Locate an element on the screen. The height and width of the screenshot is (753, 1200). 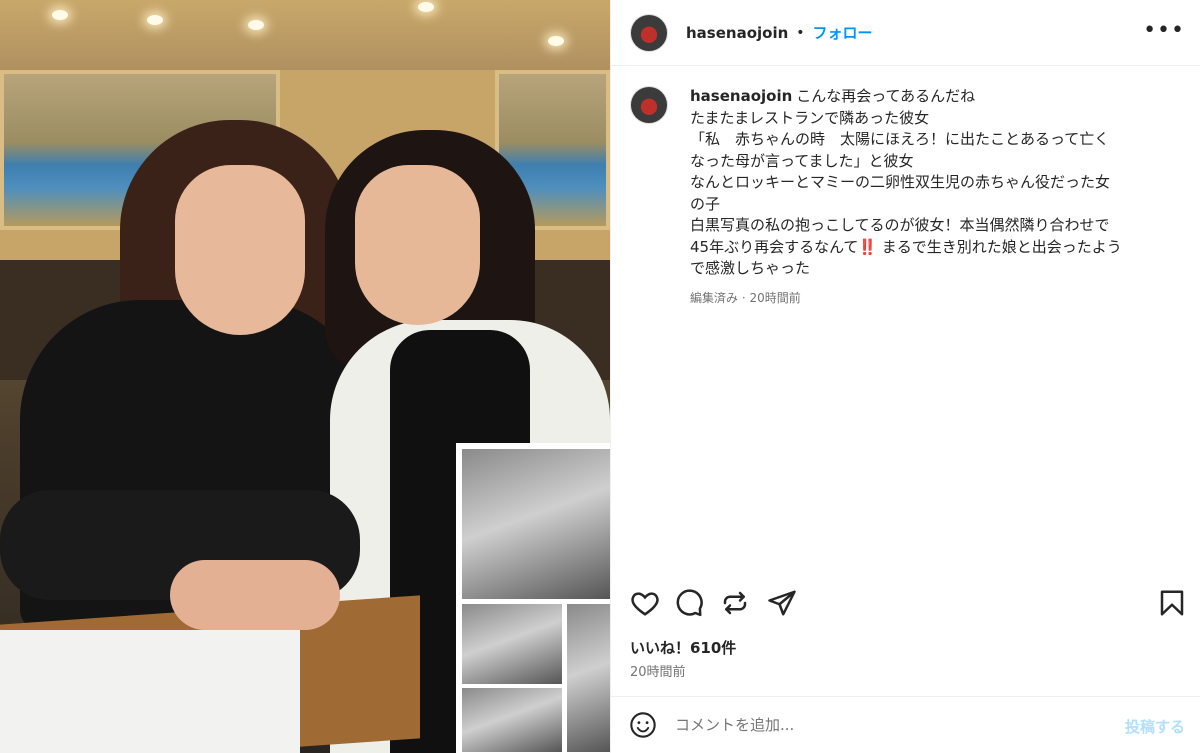
caption-line: hasenaojoin こんな再会ってあるんだね is located at coordinates (930, 97).